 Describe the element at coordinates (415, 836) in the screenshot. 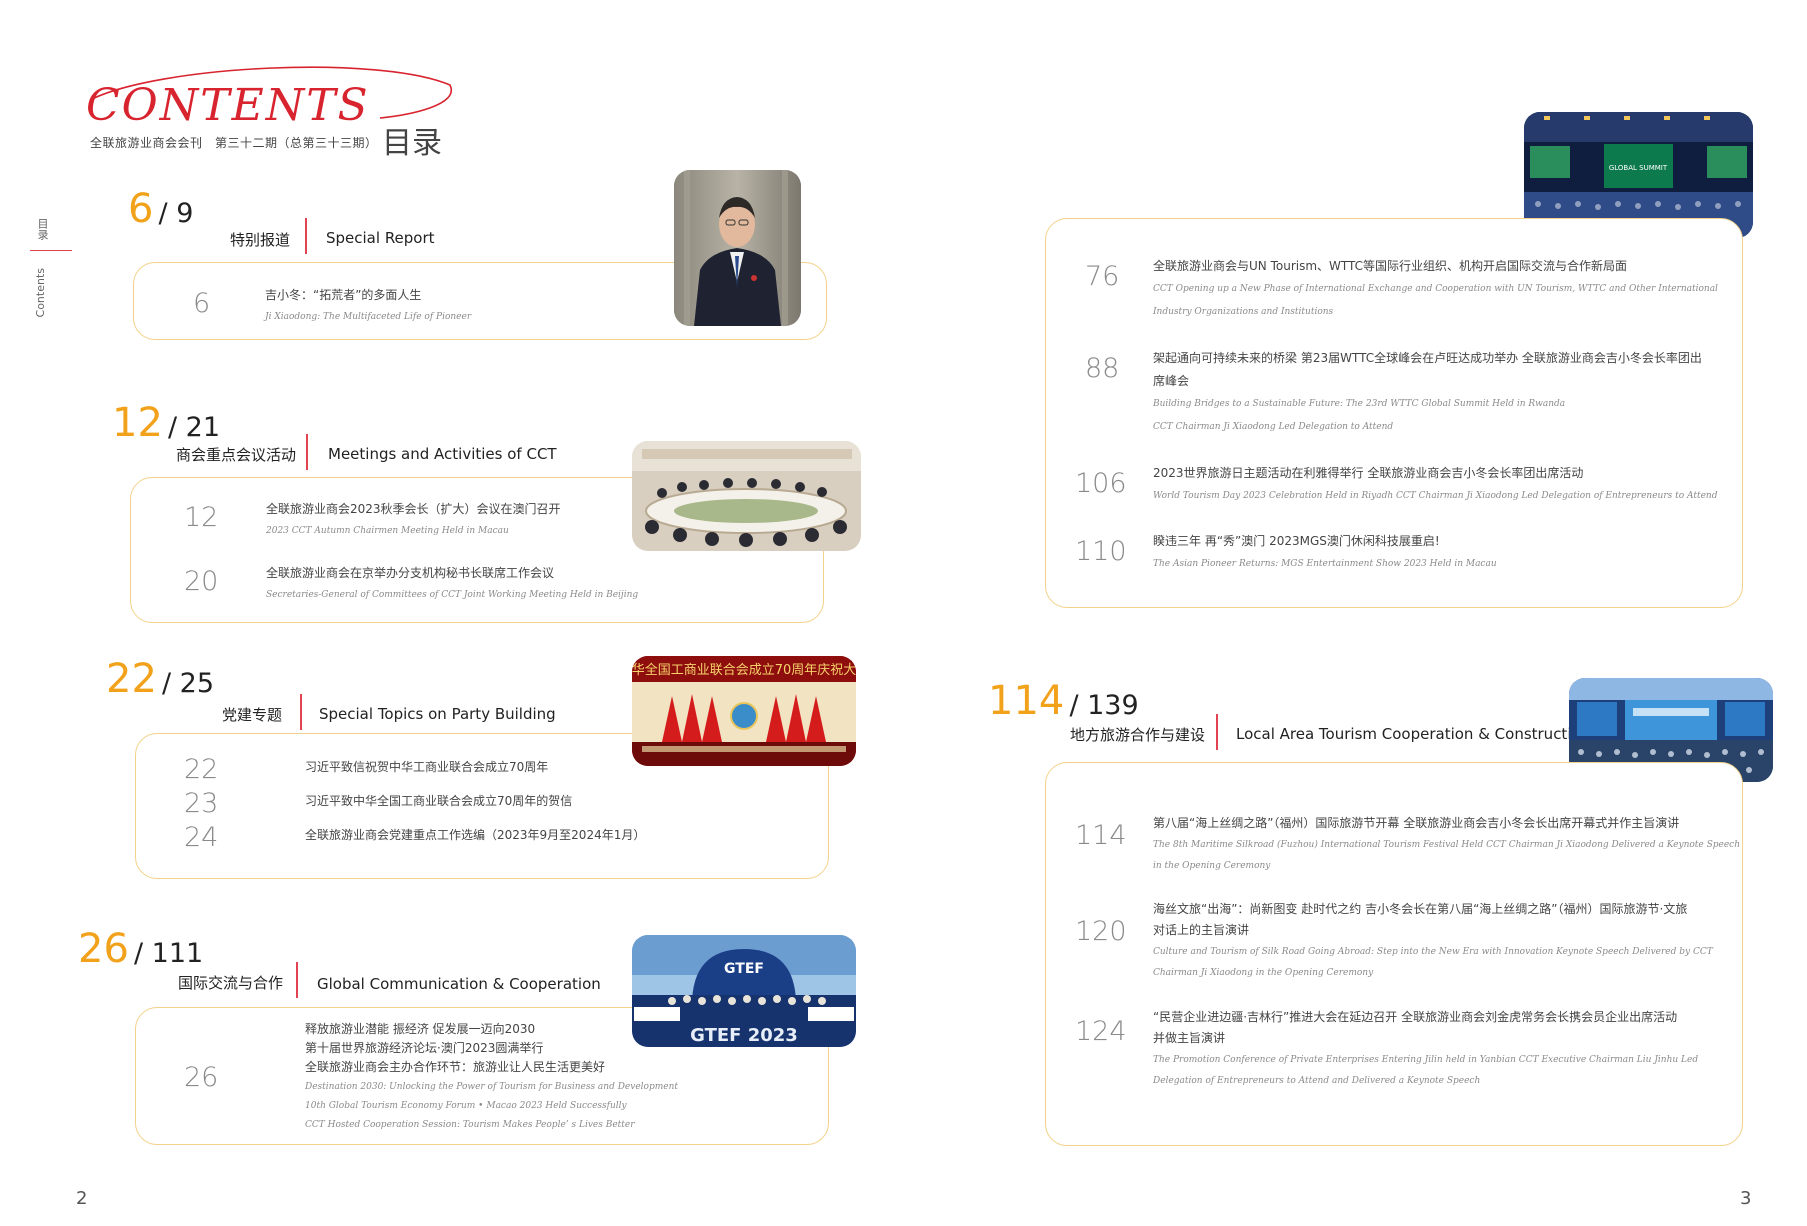

I see `article-link: 24 全联旅游业商会党建重点工作选编（2023年9月至2024年1月）` at that location.